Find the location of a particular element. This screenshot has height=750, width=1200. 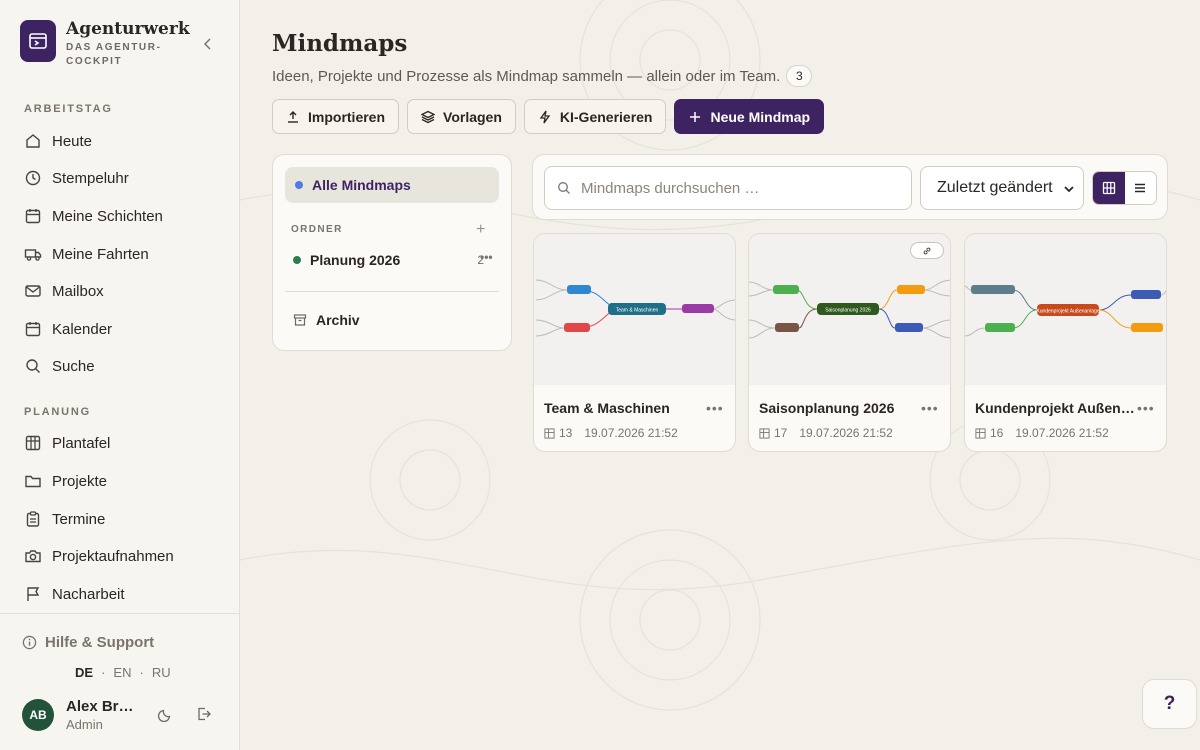

sidebar-item-label: Projektaufnahmen is located at coordinates (113, 556).